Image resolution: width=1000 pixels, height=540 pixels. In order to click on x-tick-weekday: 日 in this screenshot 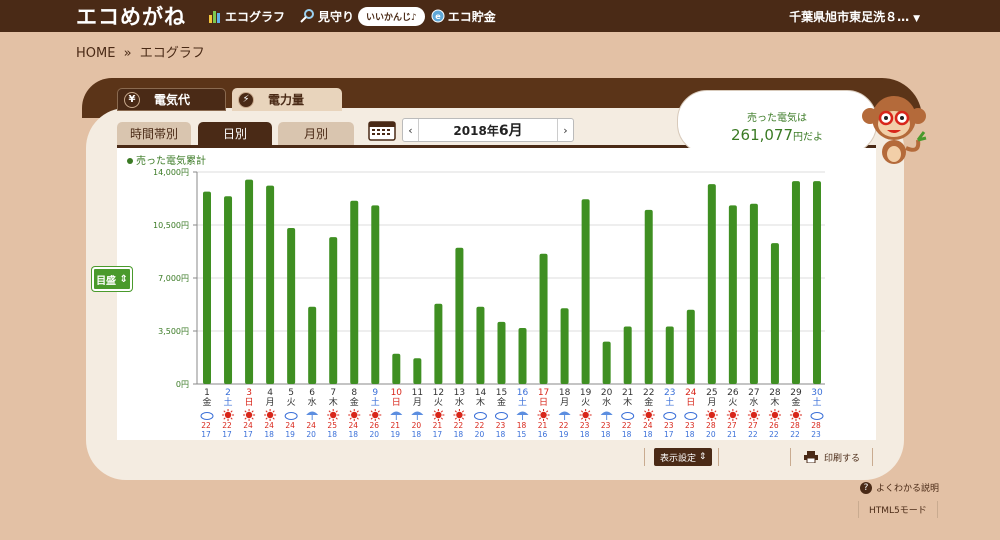, I will do `click(690, 402)`.